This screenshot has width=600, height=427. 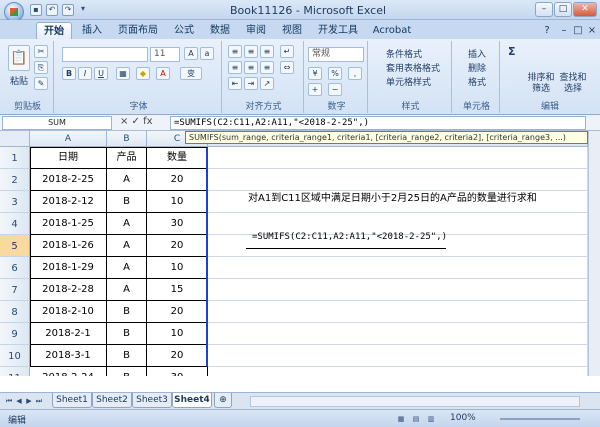 What do you see at coordinates (138, 30) in the screenshot?
I see `tab-page-layout: 页面布局` at bounding box center [138, 30].